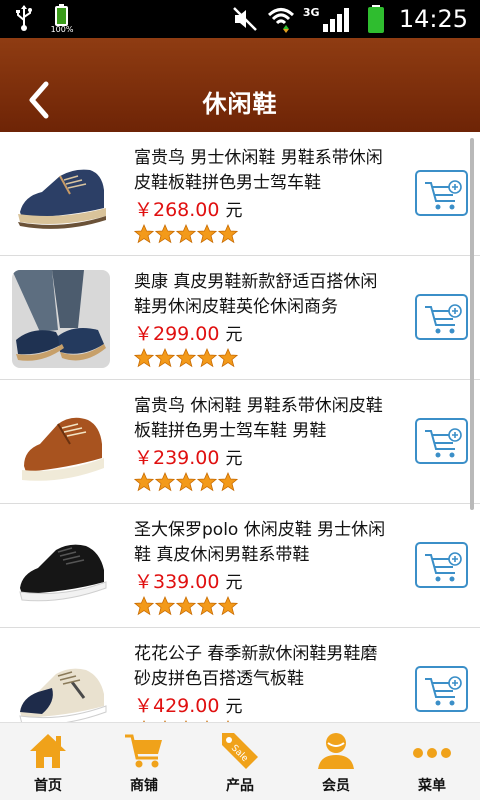 The height and width of the screenshot is (800, 480). I want to click on more-icon, so click(432, 753).